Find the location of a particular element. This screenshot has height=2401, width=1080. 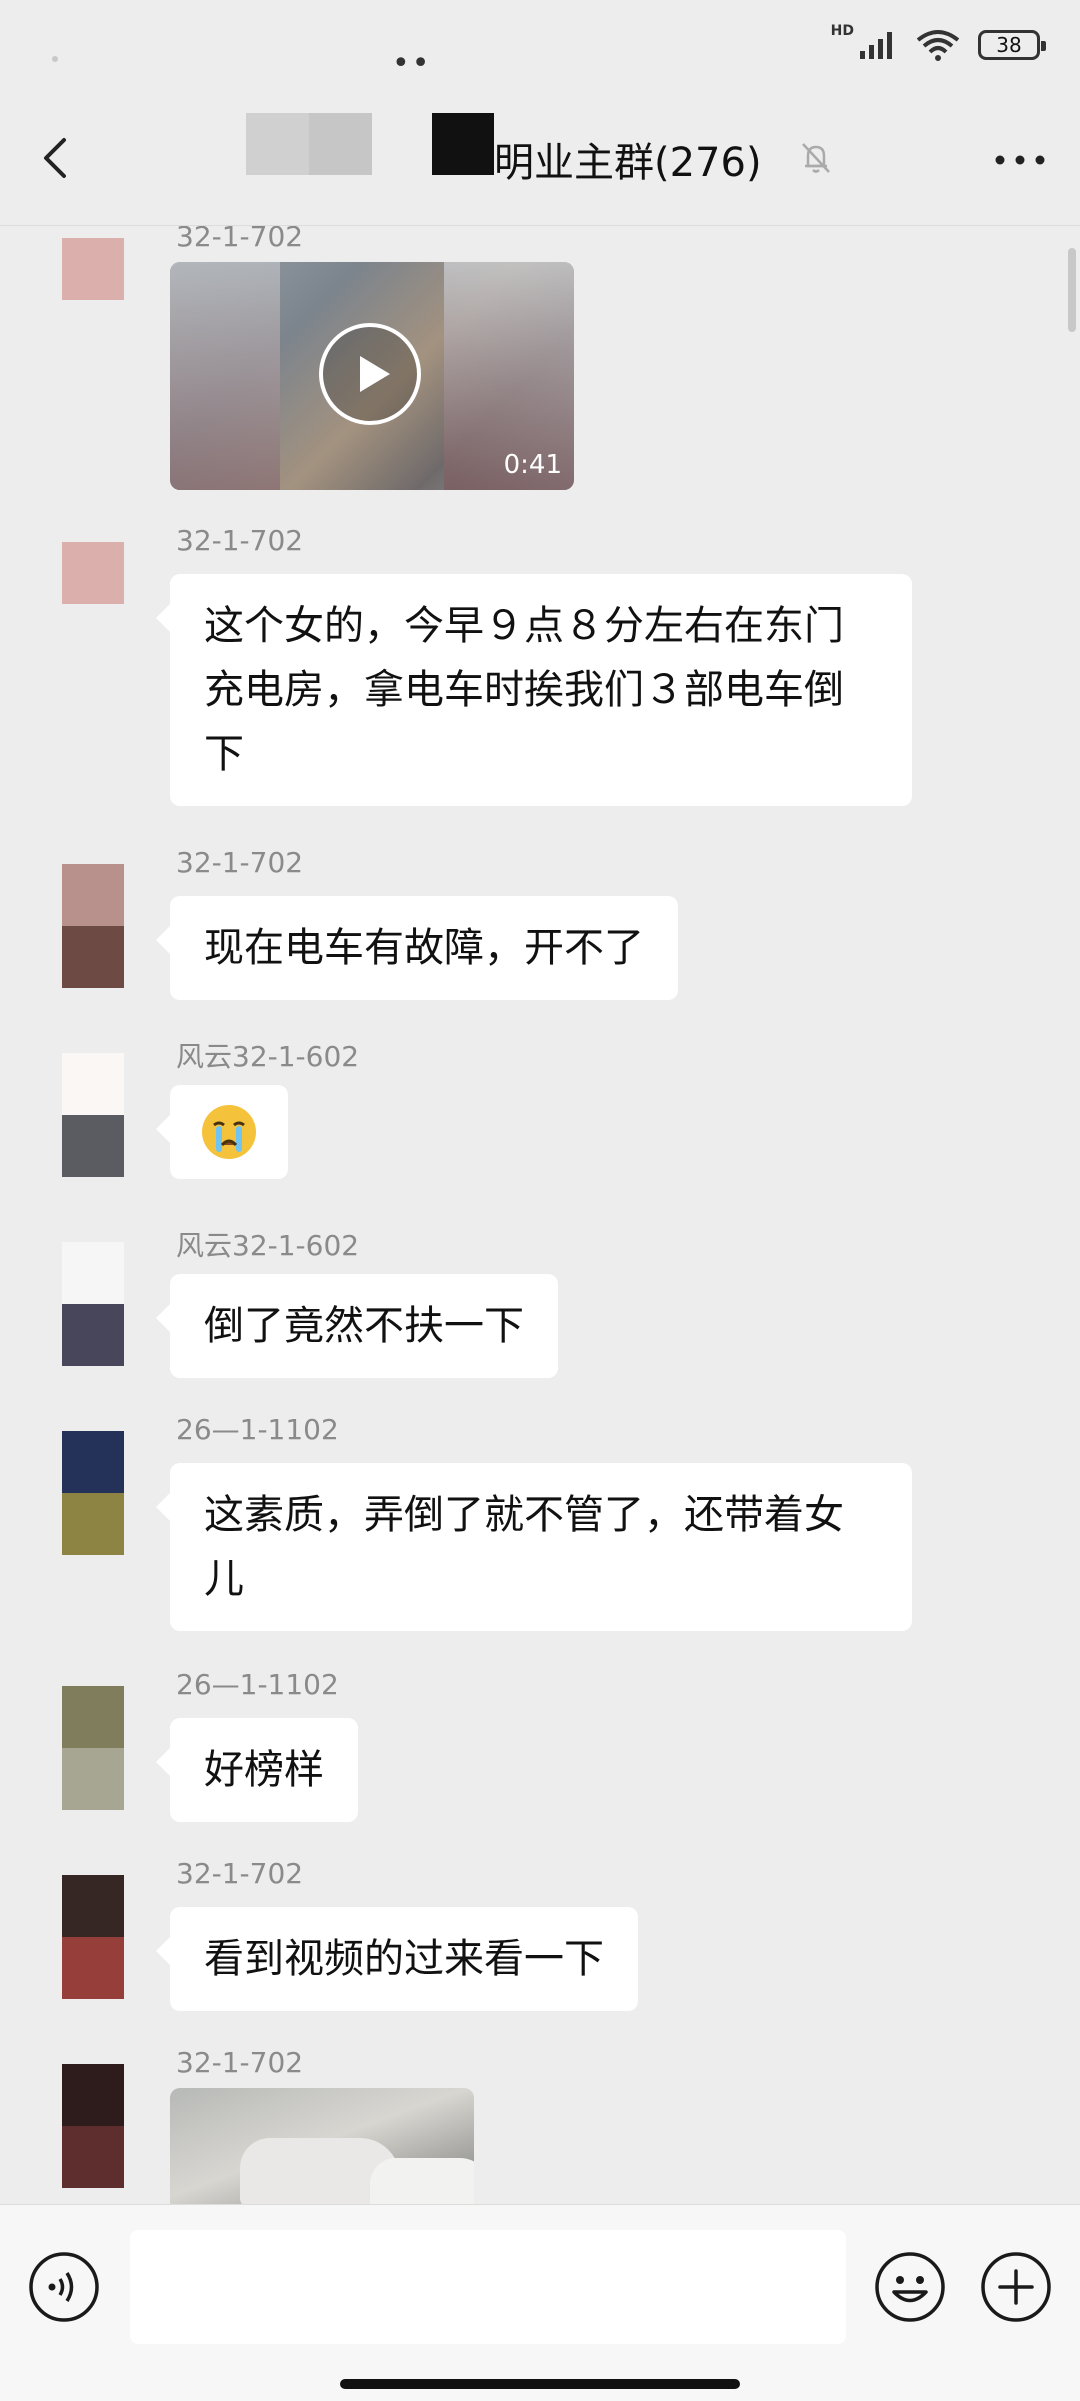

redacted-title-block is located at coordinates (309, 144).